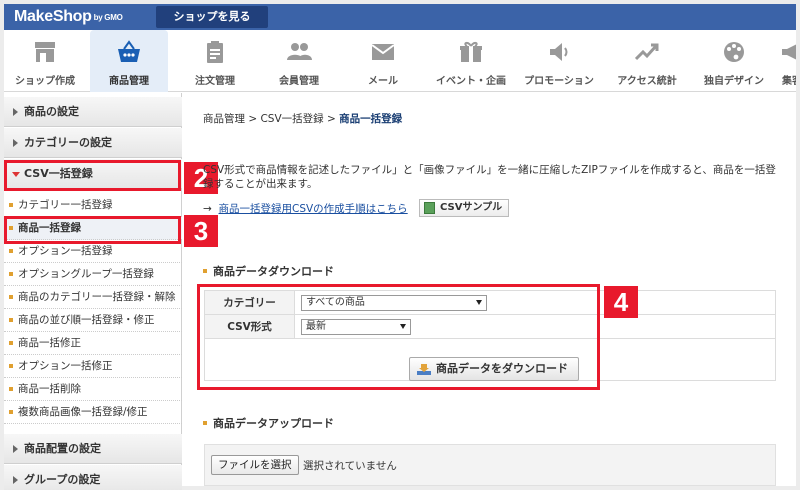 This screenshot has width=800, height=490. I want to click on highlight-box-download-form, so click(398, 337).